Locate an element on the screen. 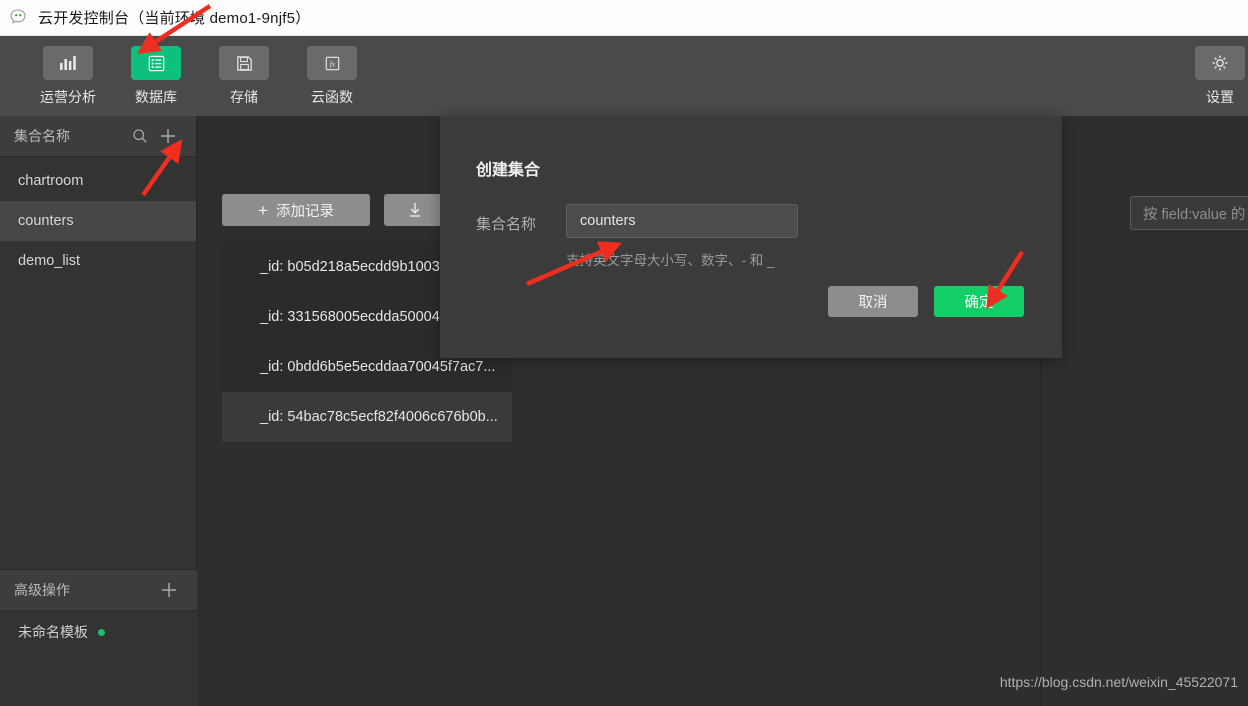 The width and height of the screenshot is (1248, 706). plus-icon: + is located at coordinates (263, 210).